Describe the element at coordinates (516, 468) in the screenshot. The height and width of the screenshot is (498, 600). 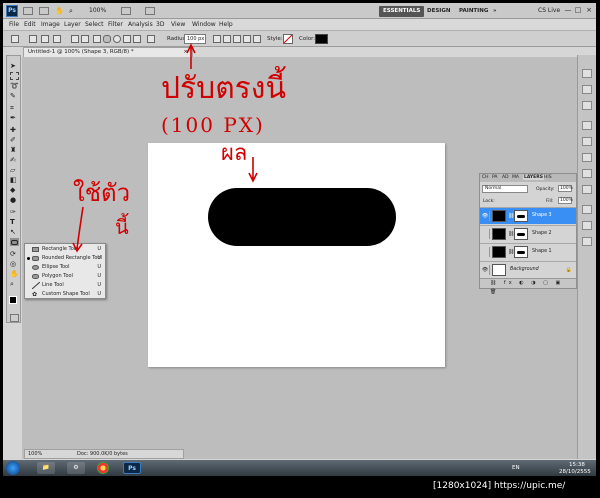
I see `language-indicator: EN` at that location.